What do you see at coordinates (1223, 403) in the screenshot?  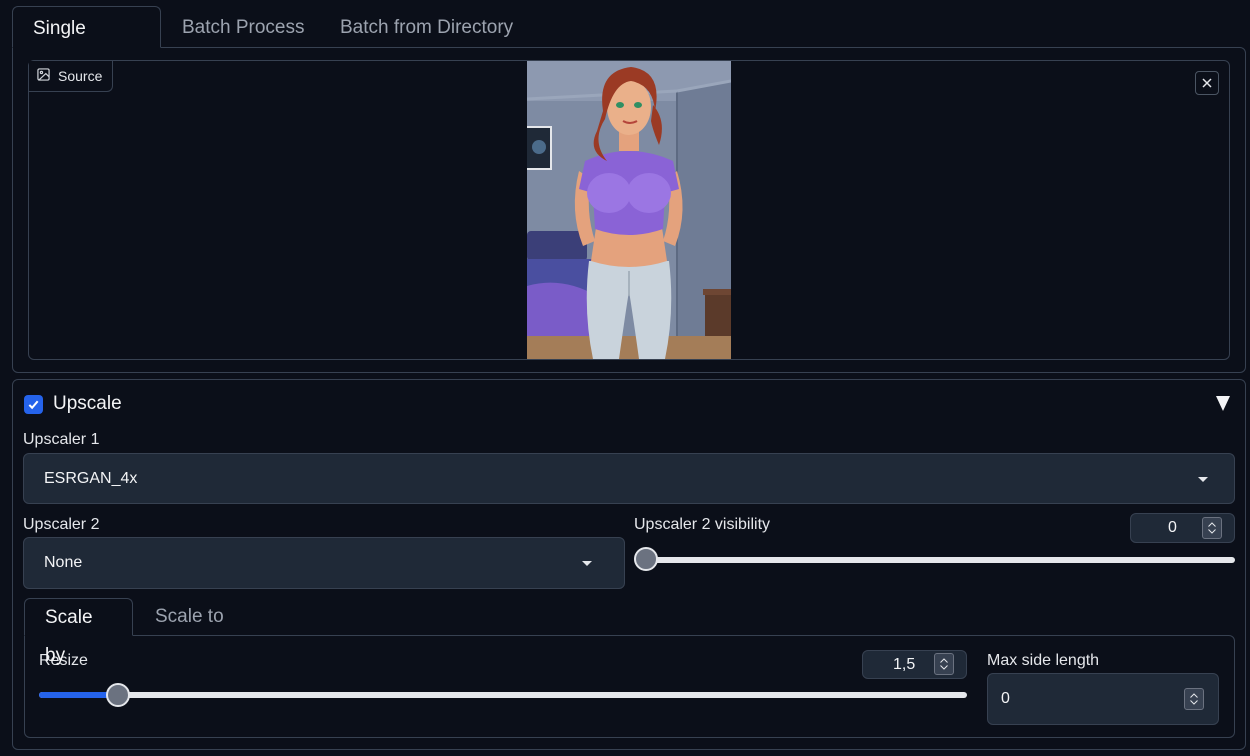 I see `collapse-arrow-icon` at bounding box center [1223, 403].